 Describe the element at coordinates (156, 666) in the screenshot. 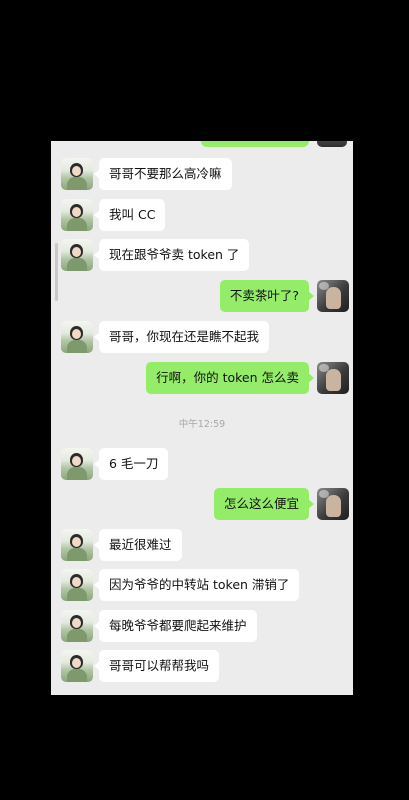

I see `incoming-message-bubble: 哥哥可以帮帮我吗` at that location.